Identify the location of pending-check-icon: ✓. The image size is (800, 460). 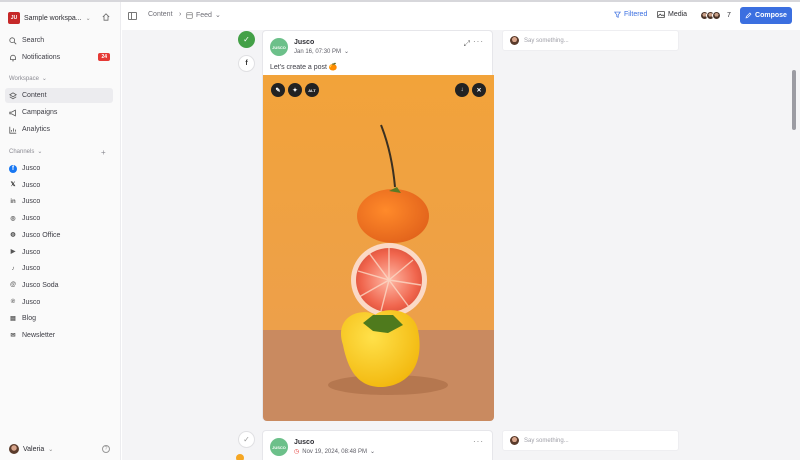
(246, 439).